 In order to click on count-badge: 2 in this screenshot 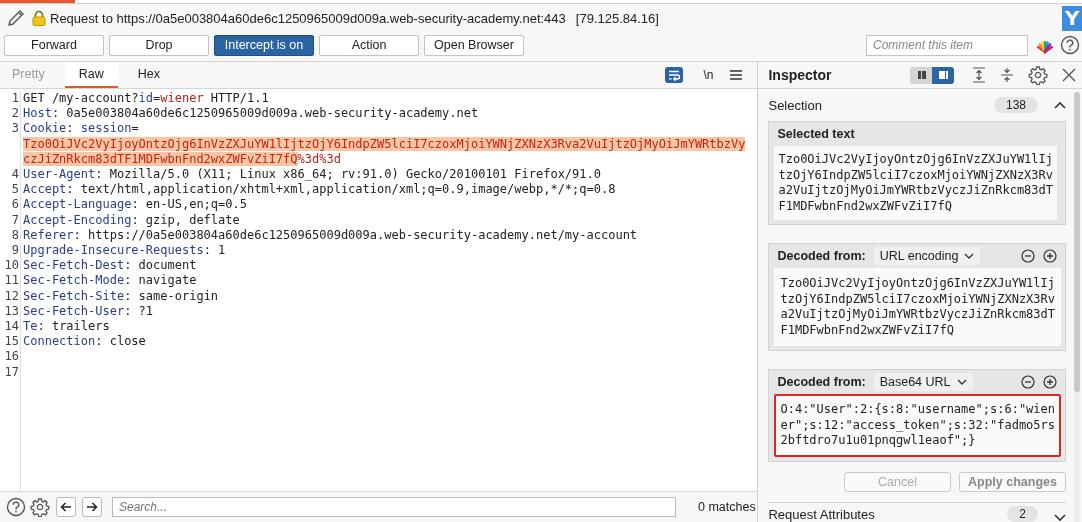, I will do `click(1022, 514)`.